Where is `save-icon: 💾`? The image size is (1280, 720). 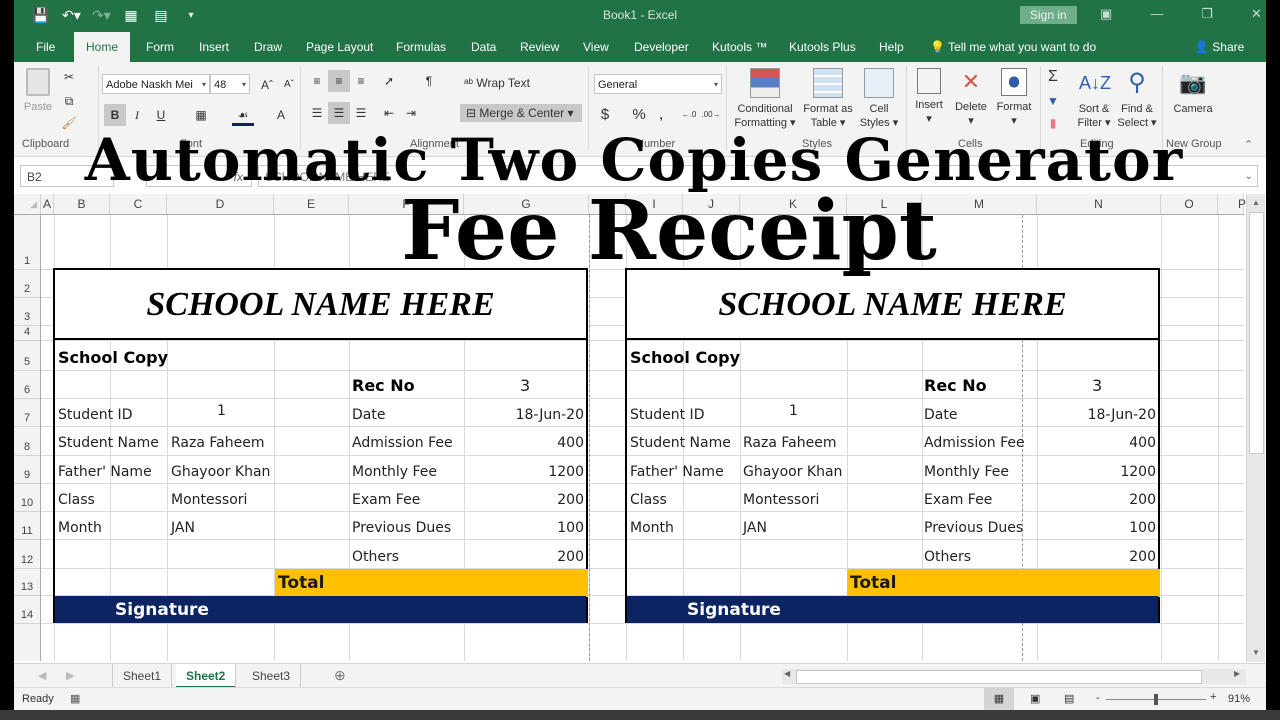 save-icon: 💾 is located at coordinates (41, 15).